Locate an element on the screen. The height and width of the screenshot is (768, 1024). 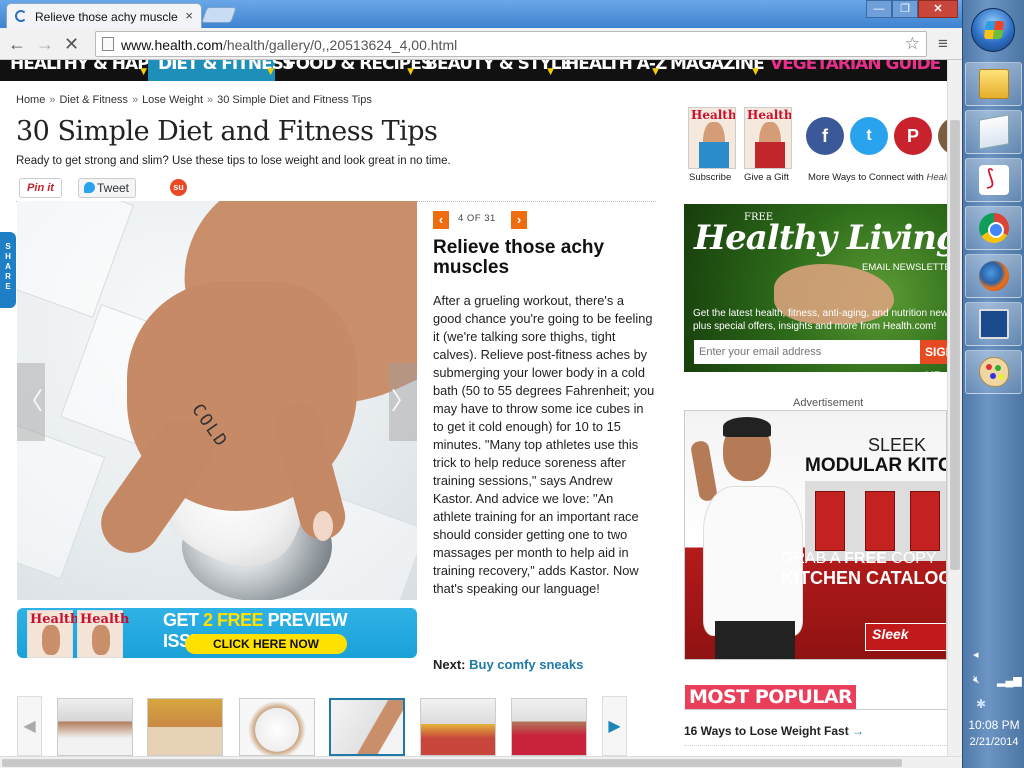
window-maximize-button: ❐ is located at coordinates (905, 9).